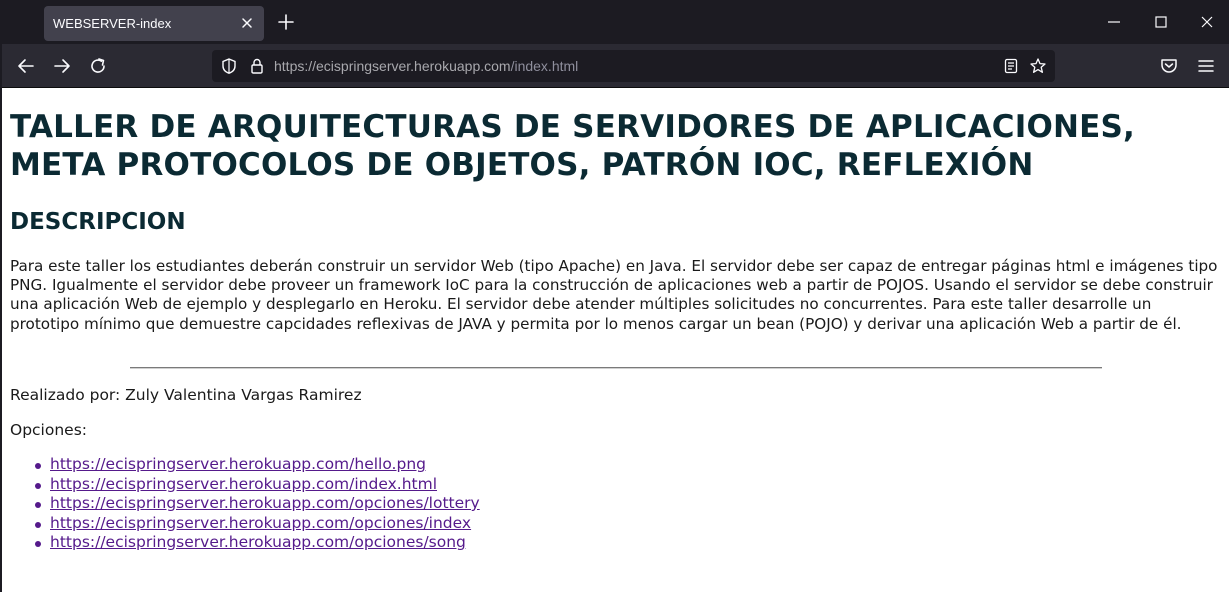 This screenshot has height=592, width=1229. Describe the element at coordinates (1207, 22) in the screenshot. I see `close-window-icon` at that location.